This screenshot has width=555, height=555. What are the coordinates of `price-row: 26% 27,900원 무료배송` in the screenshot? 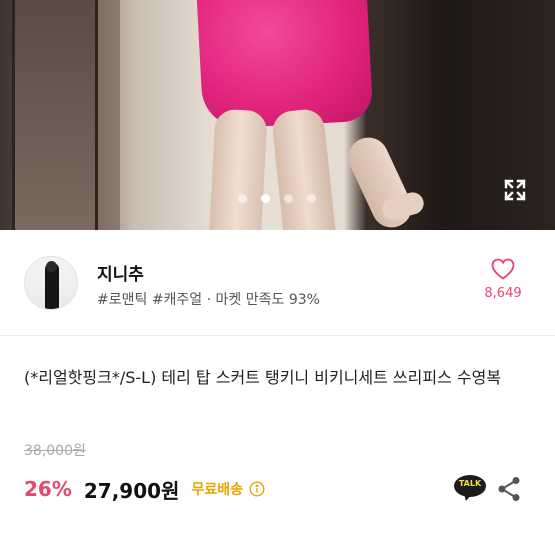 It's located at (144, 489).